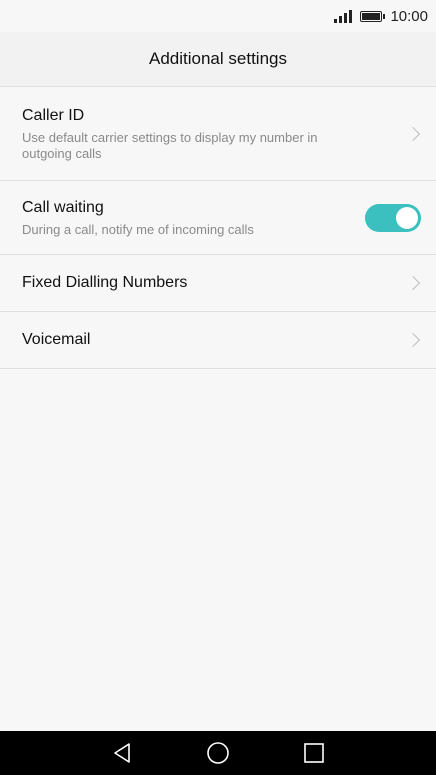  I want to click on app-header: Additional settings, so click(218, 59).